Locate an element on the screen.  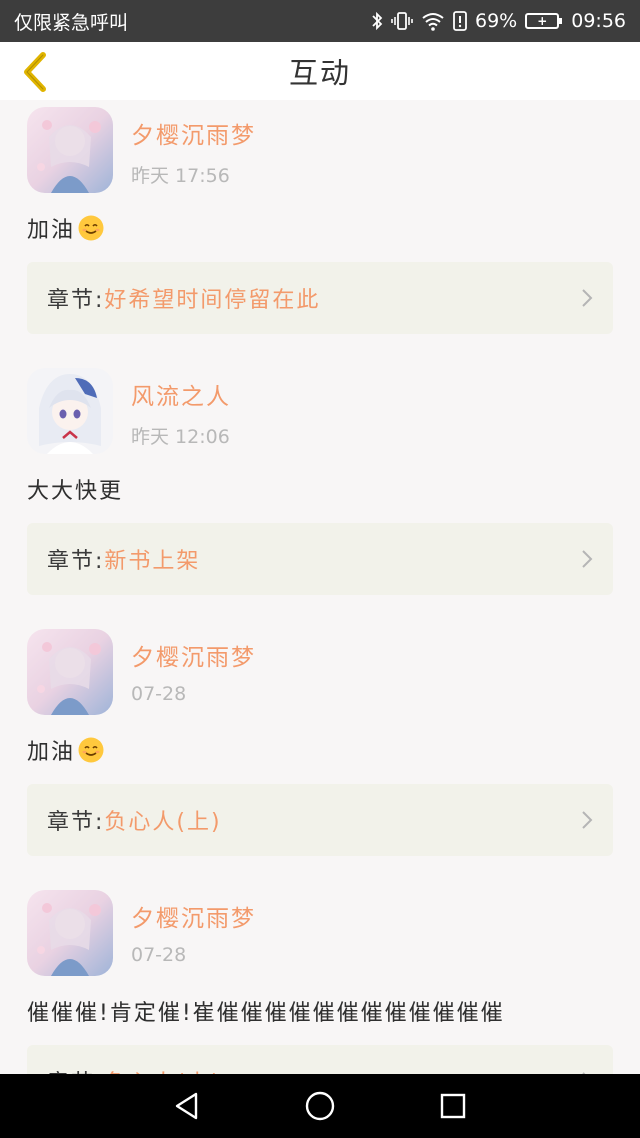
chapter-link: 章节: 好希望时间停留在此 is located at coordinates (320, 298).